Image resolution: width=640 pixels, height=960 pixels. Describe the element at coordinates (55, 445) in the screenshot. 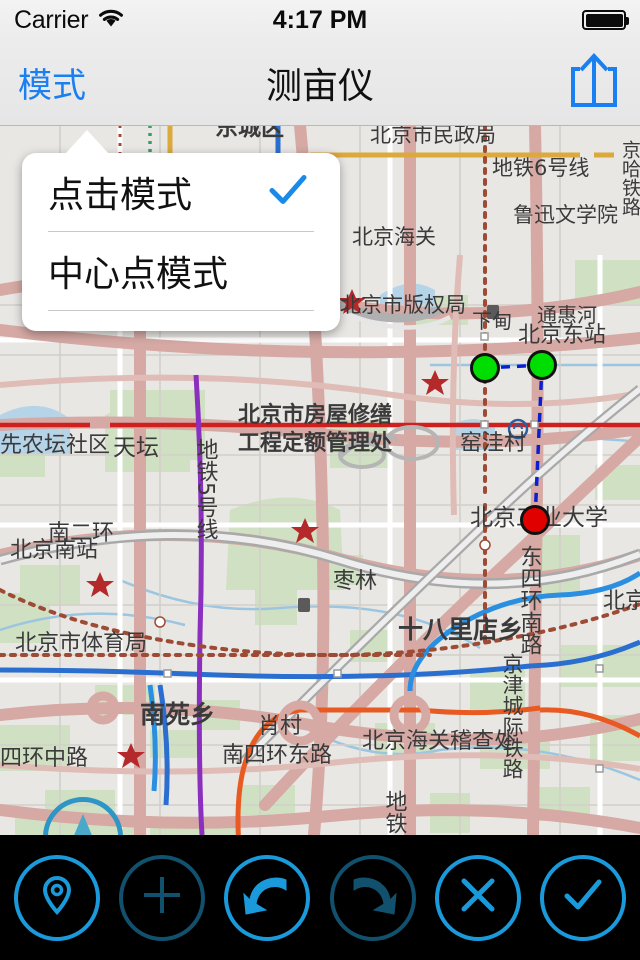

I see `map-label: 先农坛社区` at that location.